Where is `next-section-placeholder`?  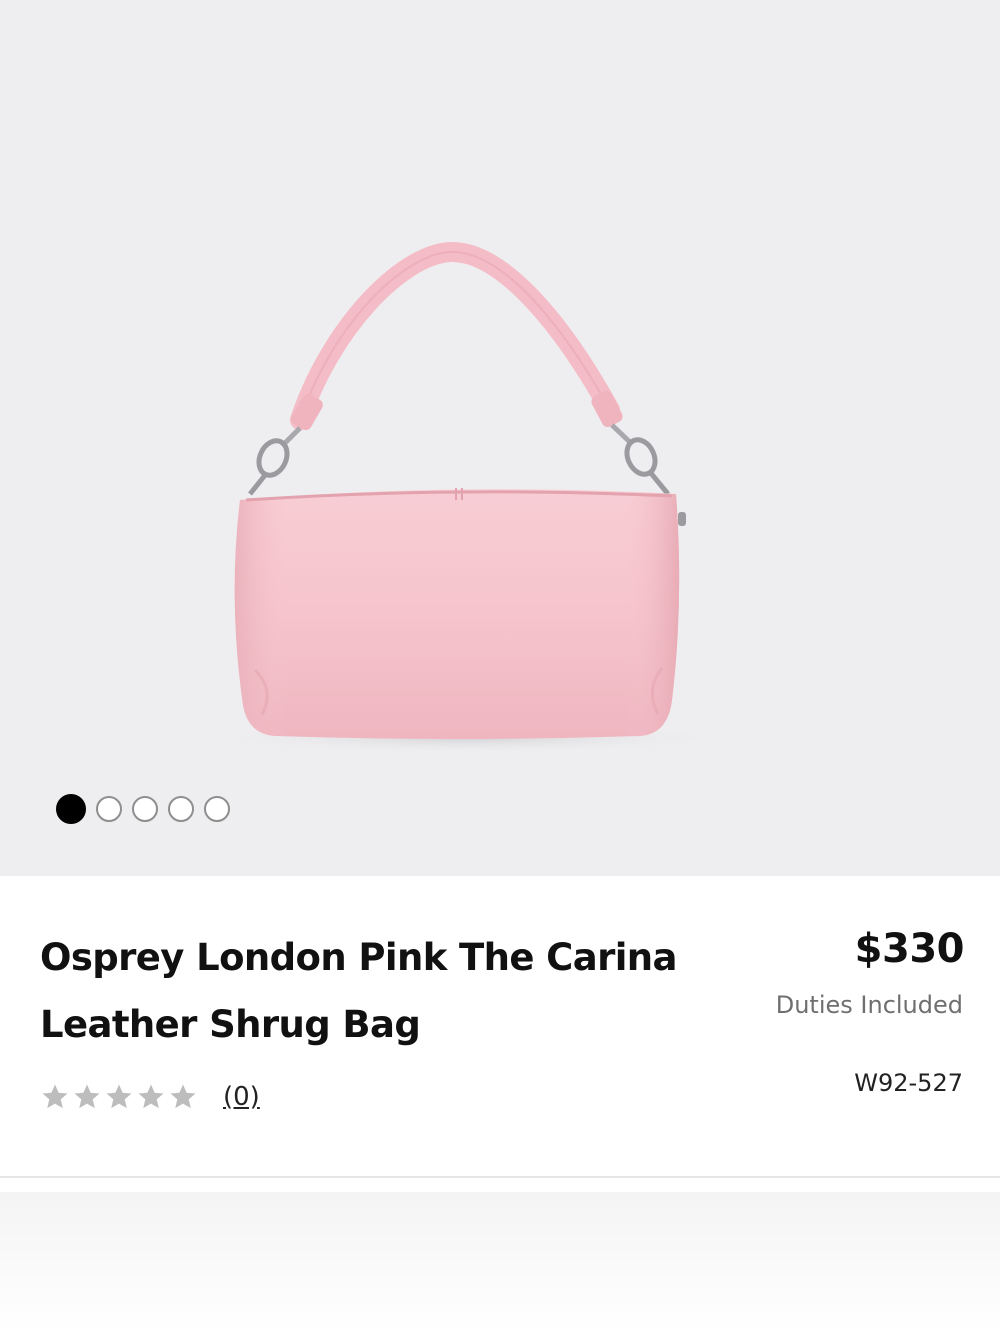 next-section-placeholder is located at coordinates (500, 1262).